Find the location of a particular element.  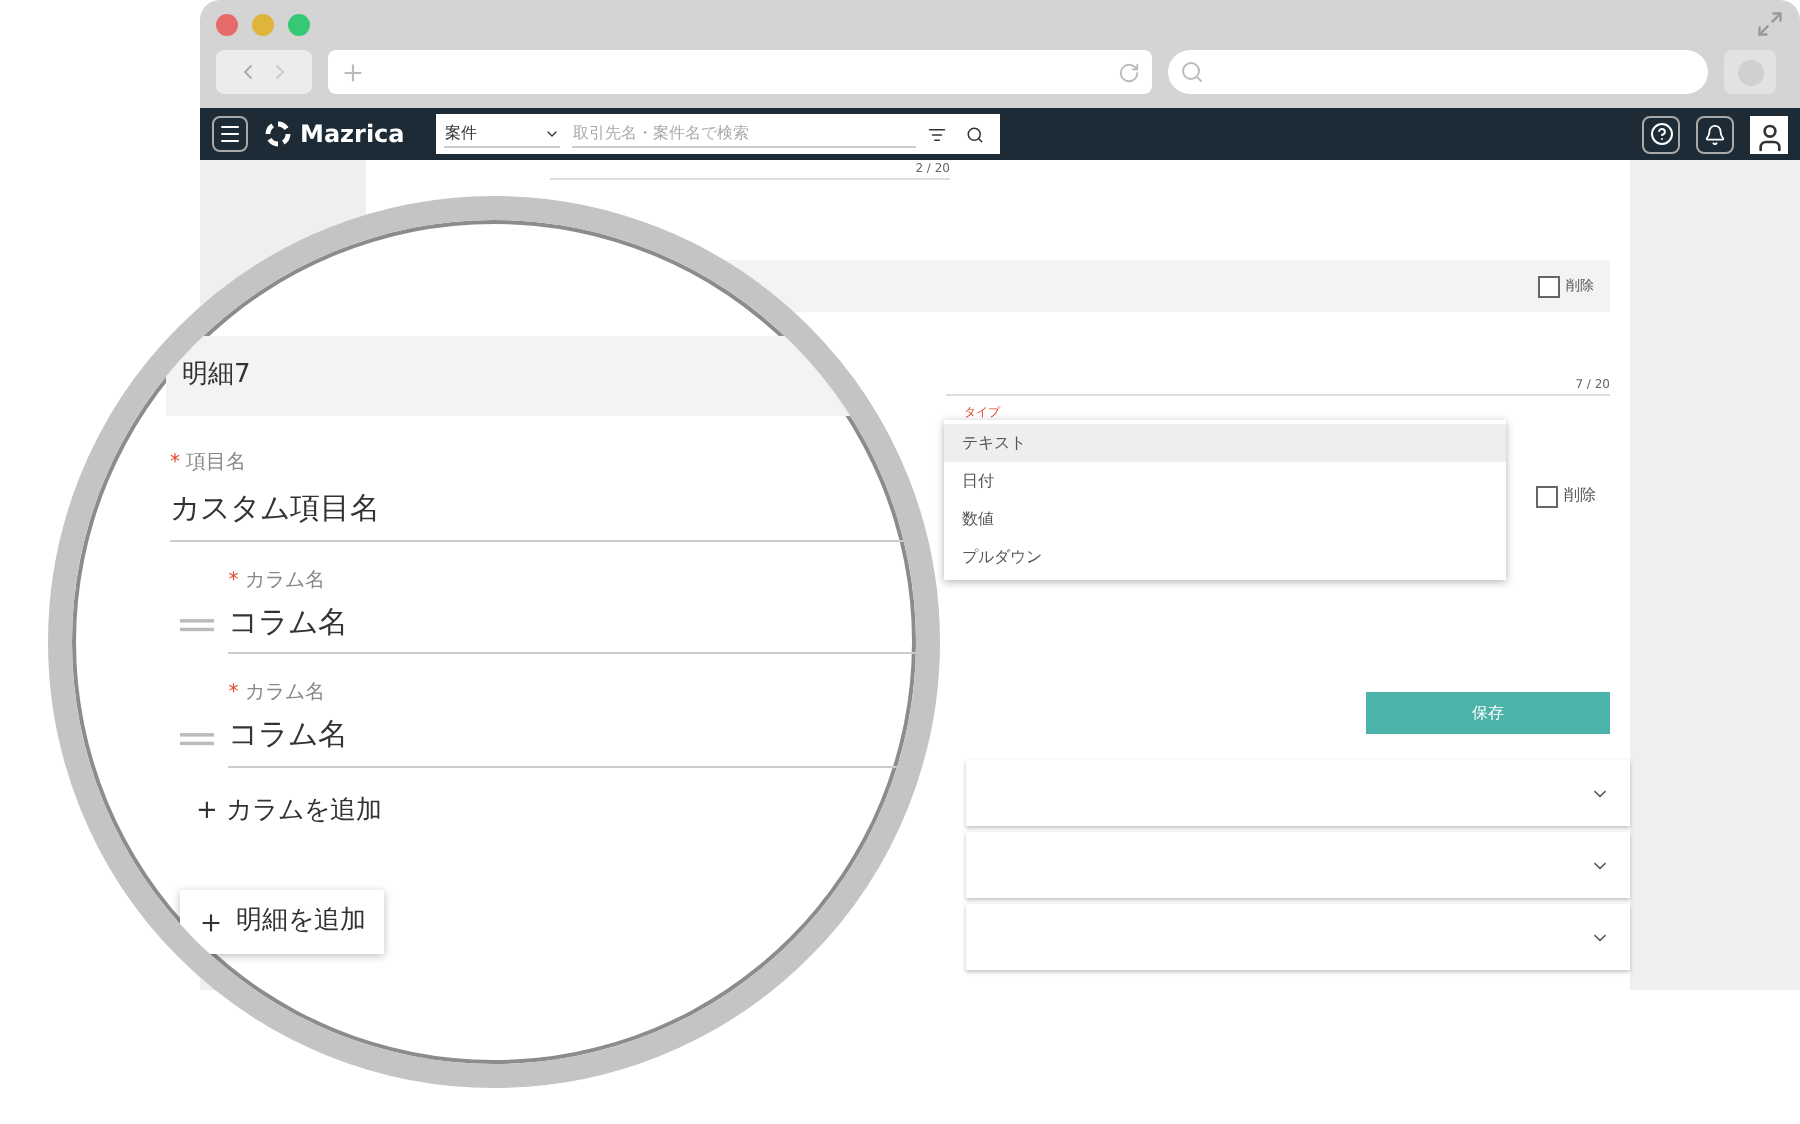

dropdown-option: 数値 is located at coordinates (1225, 519).